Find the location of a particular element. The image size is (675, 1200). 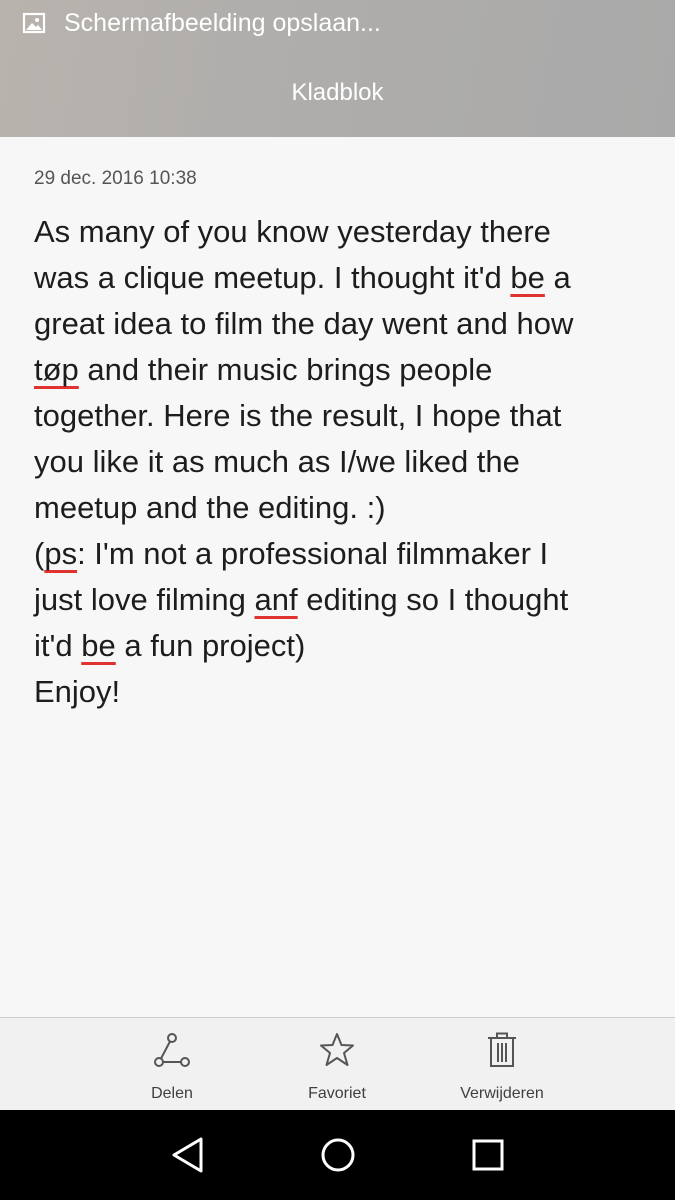

note-line: Enjoy! is located at coordinates (77, 691).